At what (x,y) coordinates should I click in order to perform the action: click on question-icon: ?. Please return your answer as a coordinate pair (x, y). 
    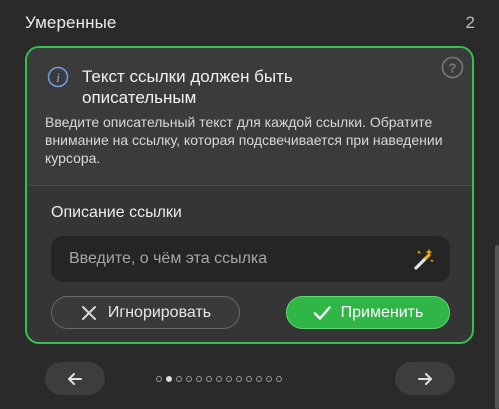
    Looking at the image, I should click on (452, 67).